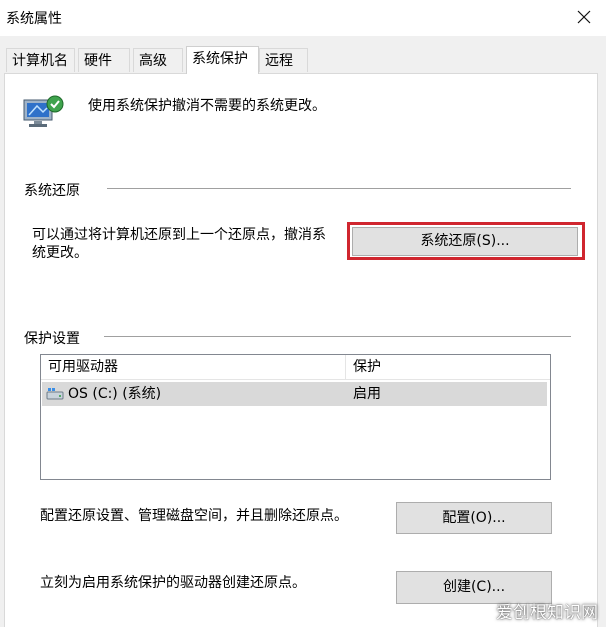 This screenshot has width=606, height=627. I want to click on tab-advanced: 高级, so click(158, 60).